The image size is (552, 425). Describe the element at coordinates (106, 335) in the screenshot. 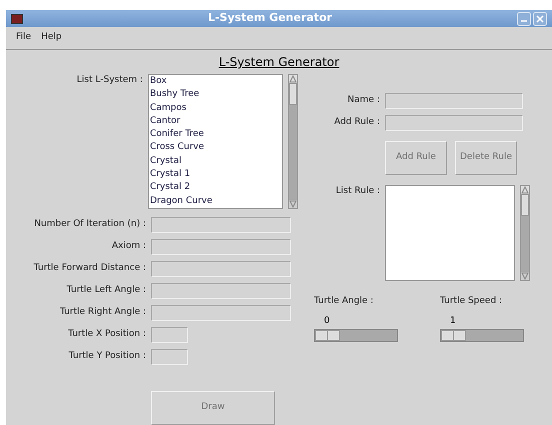

I see `field-label: Turtle X Position :` at that location.